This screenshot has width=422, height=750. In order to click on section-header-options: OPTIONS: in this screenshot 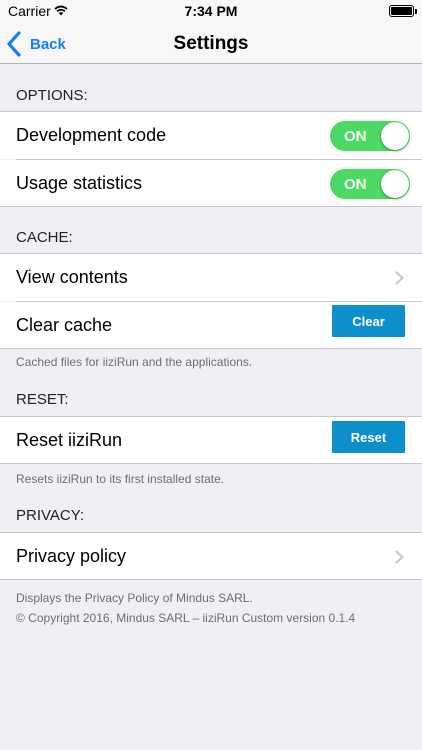, I will do `click(52, 95)`.